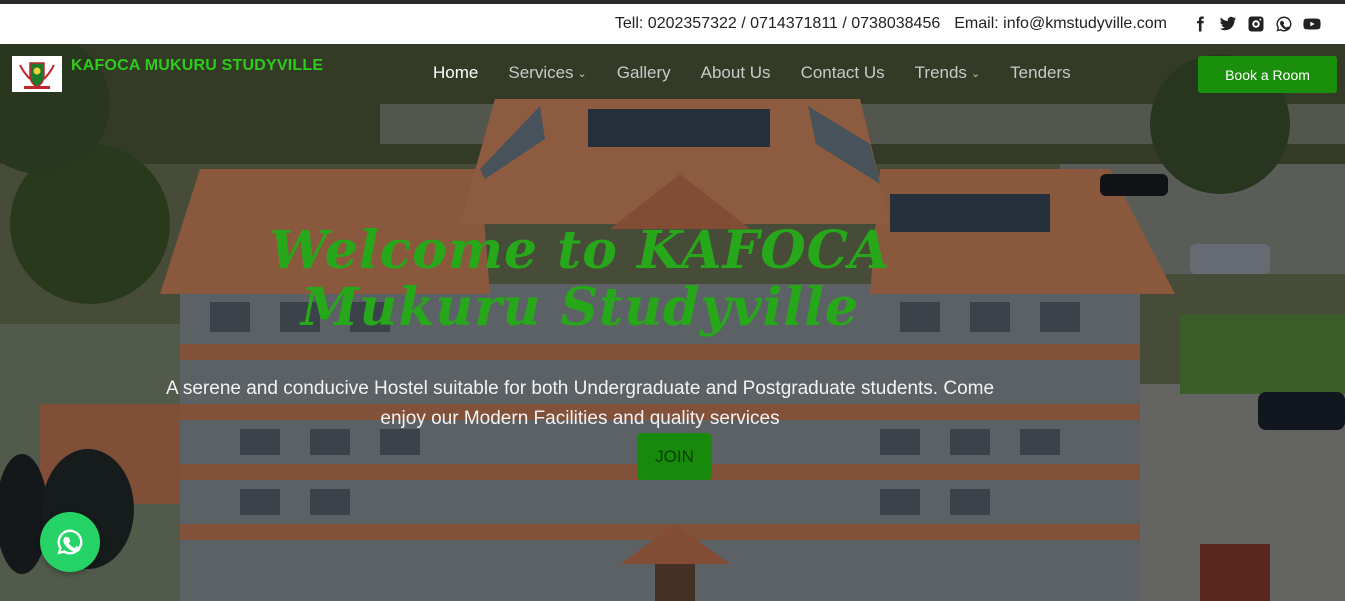  I want to click on nav-item-label: About Us, so click(735, 72).